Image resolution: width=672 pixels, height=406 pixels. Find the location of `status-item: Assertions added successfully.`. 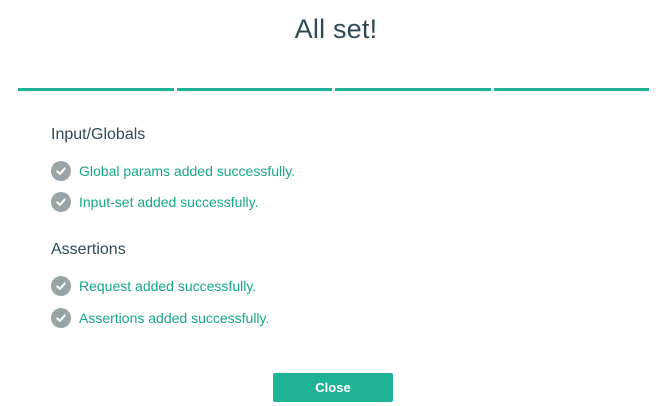

status-item: Assertions added successfully. is located at coordinates (160, 318).